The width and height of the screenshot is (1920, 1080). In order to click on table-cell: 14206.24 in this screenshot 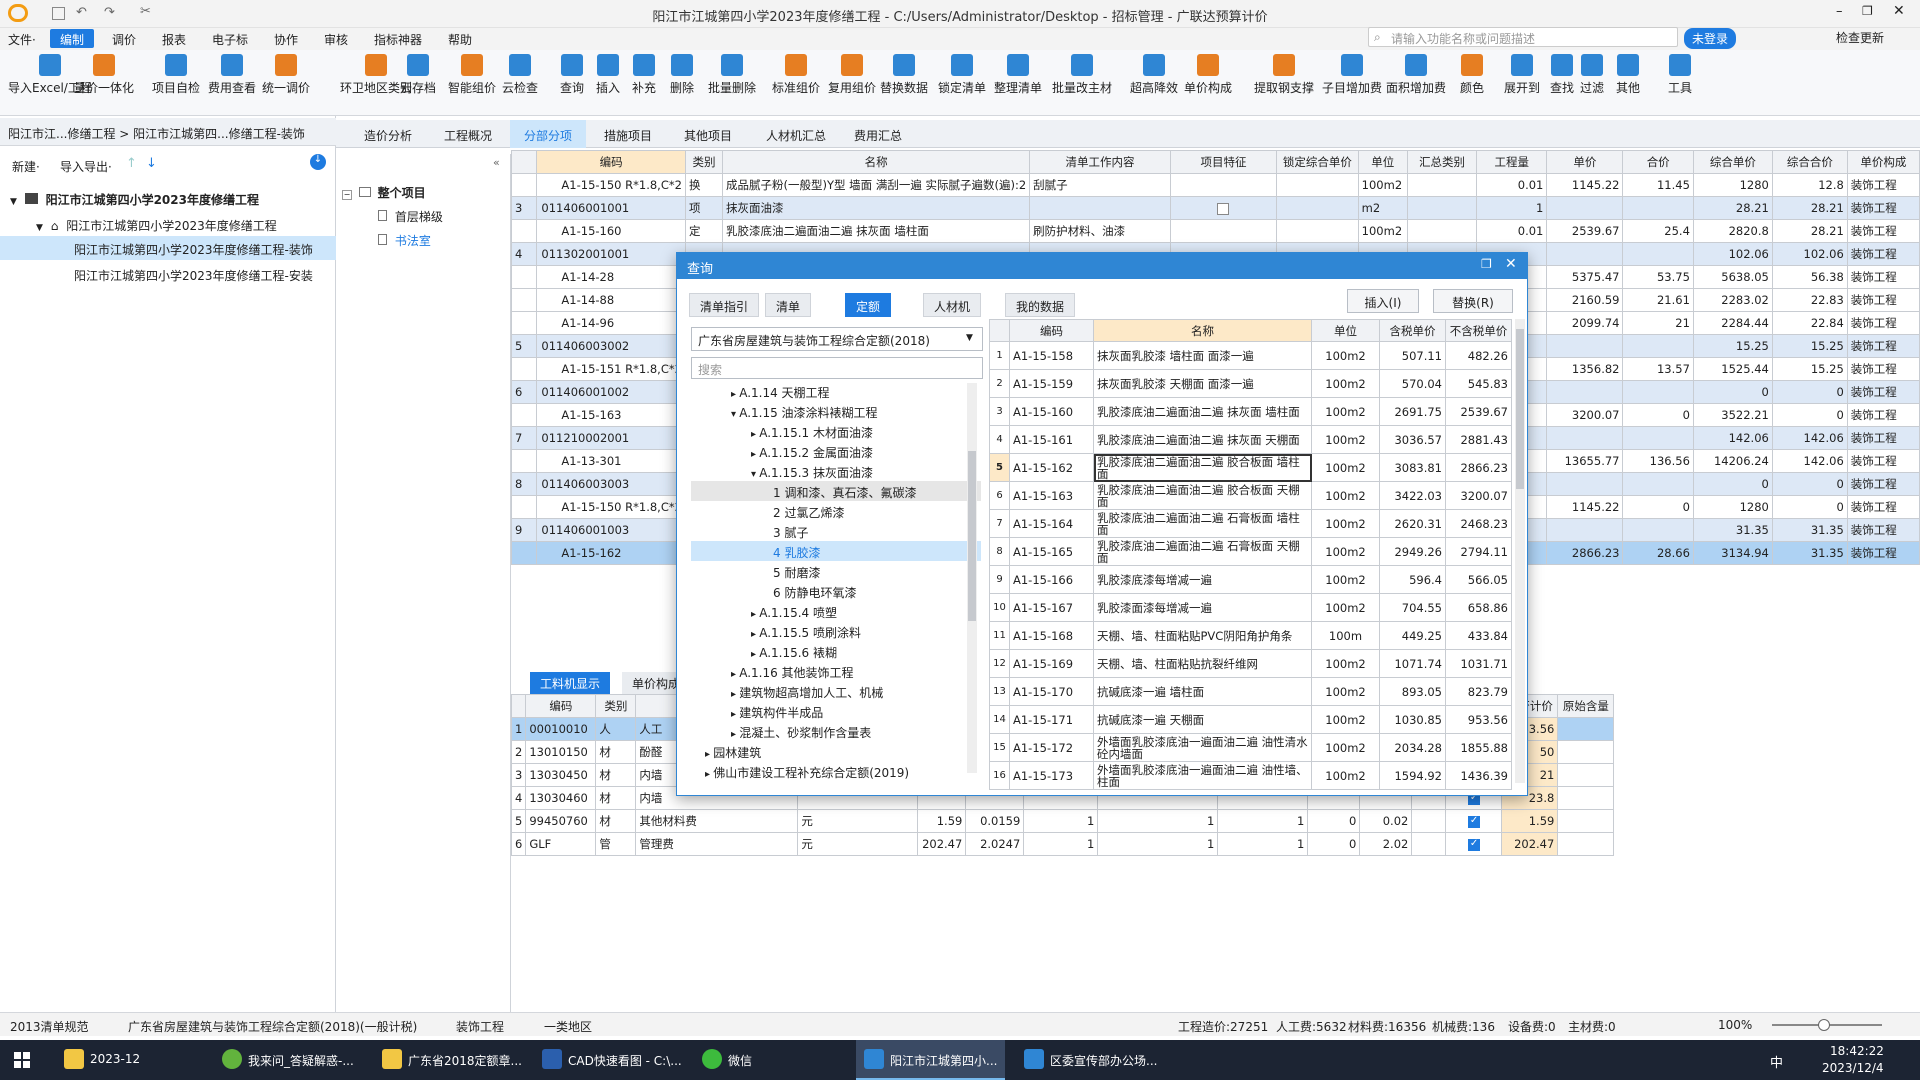, I will do `click(1732, 461)`.